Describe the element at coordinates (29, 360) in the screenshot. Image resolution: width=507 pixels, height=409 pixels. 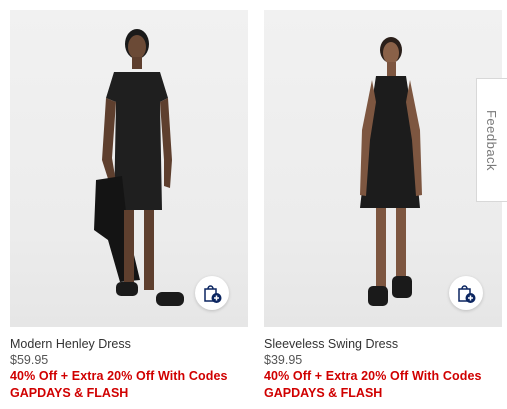
I see `product-price: $59.95` at that location.